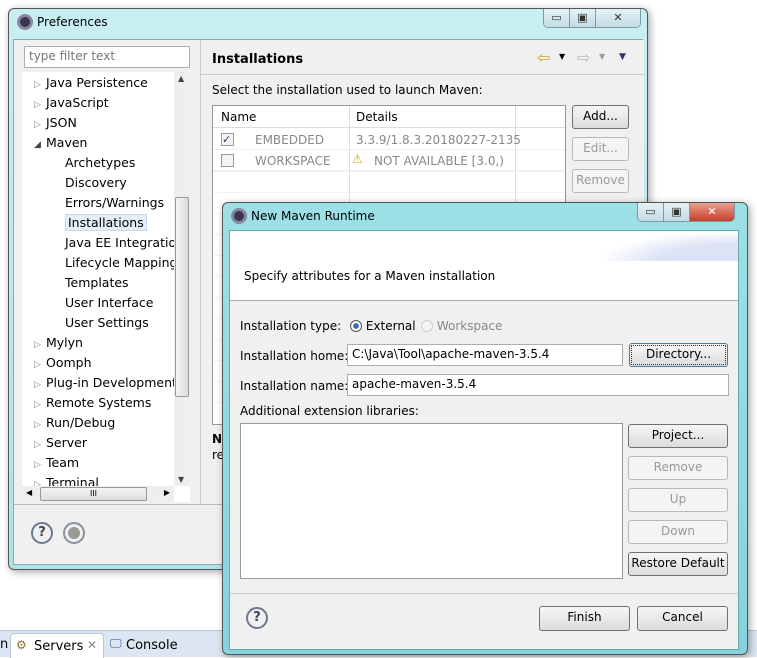  What do you see at coordinates (64, 342) in the screenshot?
I see `tree-item-label: Mylyn` at bounding box center [64, 342].